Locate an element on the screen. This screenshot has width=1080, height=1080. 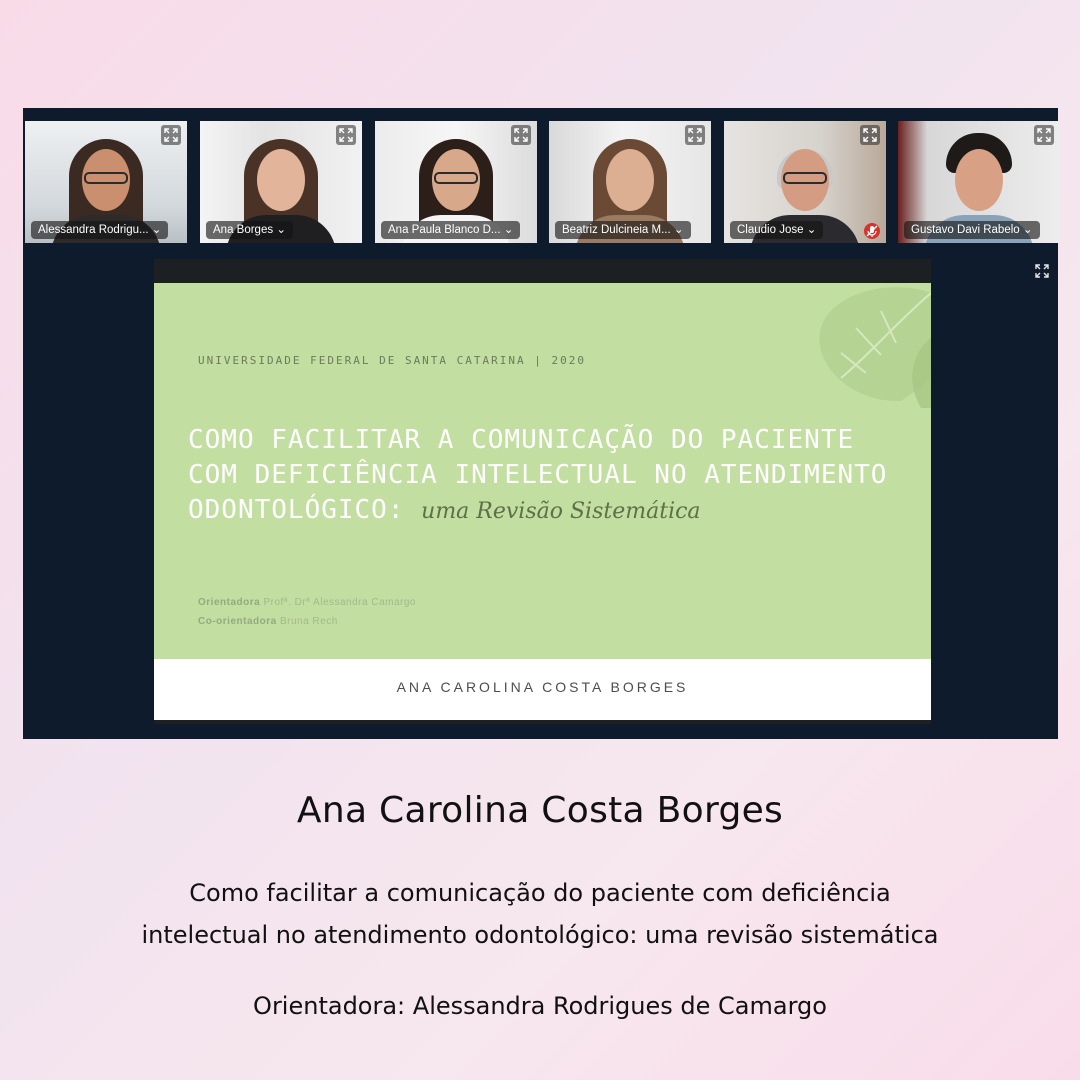
participant-name-label: Ana Borges is located at coordinates (243, 230).